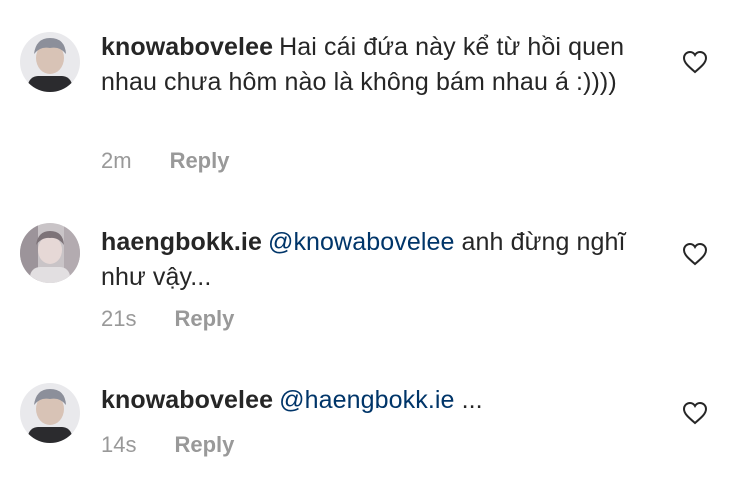 The width and height of the screenshot is (750, 483). Describe the element at coordinates (165, 161) in the screenshot. I see `comment-meta: 2m Reply` at that location.